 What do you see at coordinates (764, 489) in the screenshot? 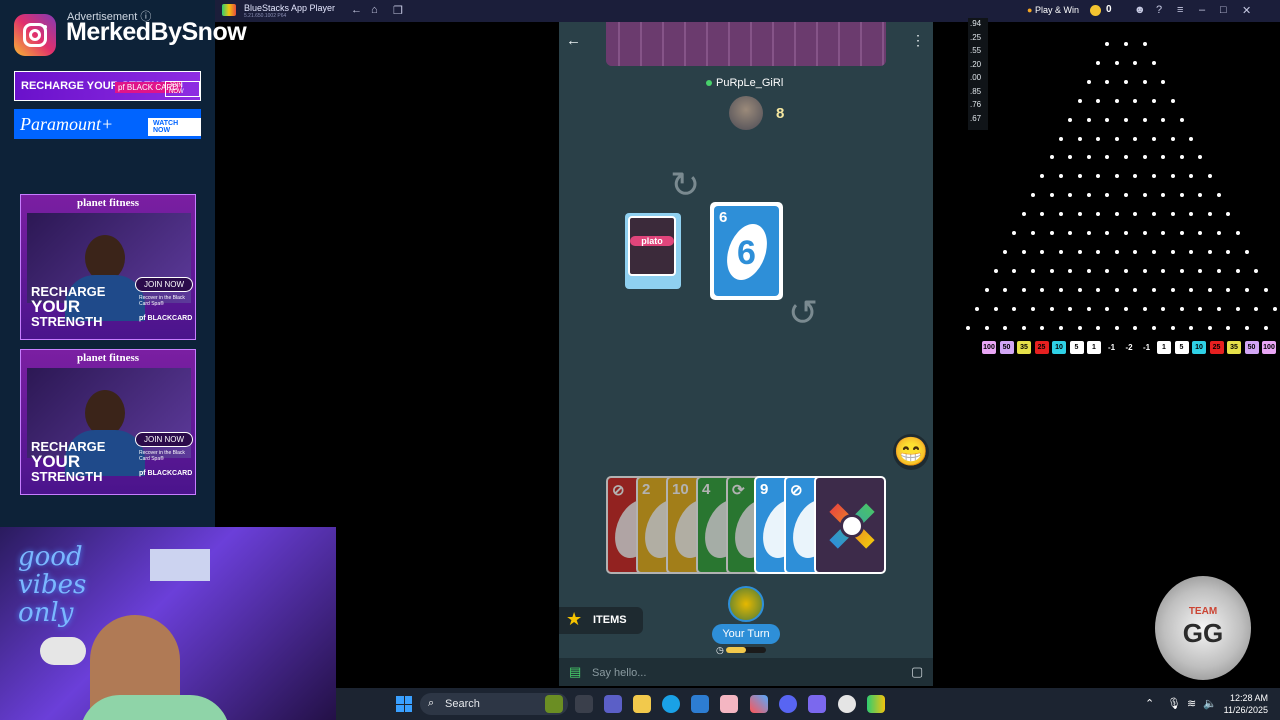
I see `card-value: 9` at bounding box center [764, 489].